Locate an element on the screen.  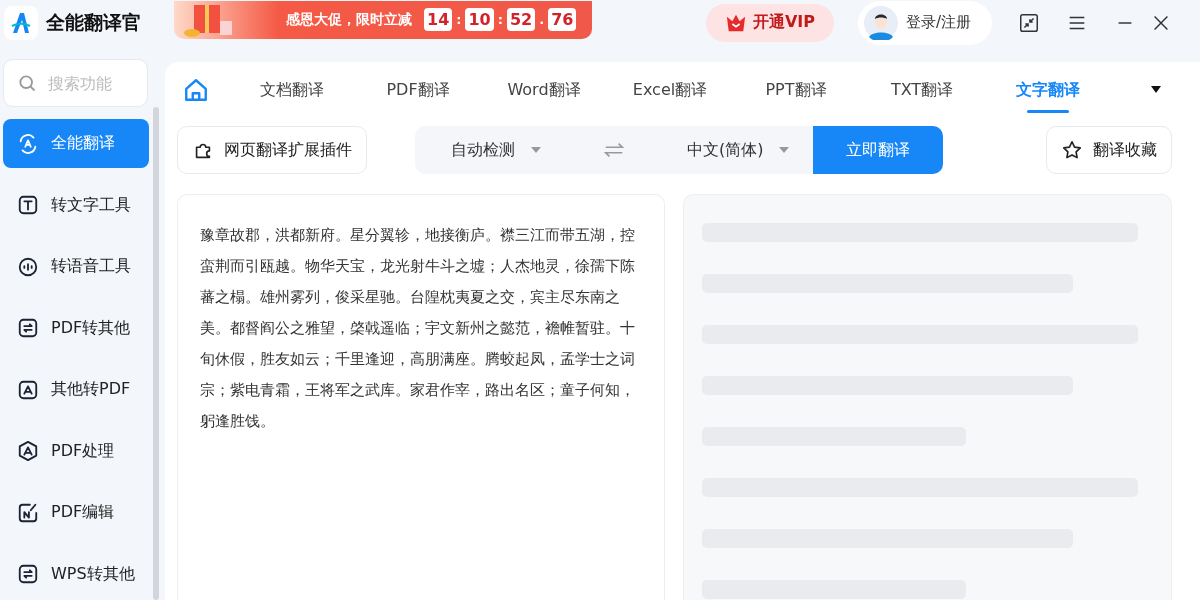
sidebar-item: 其他转PDF is located at coordinates (76, 389).